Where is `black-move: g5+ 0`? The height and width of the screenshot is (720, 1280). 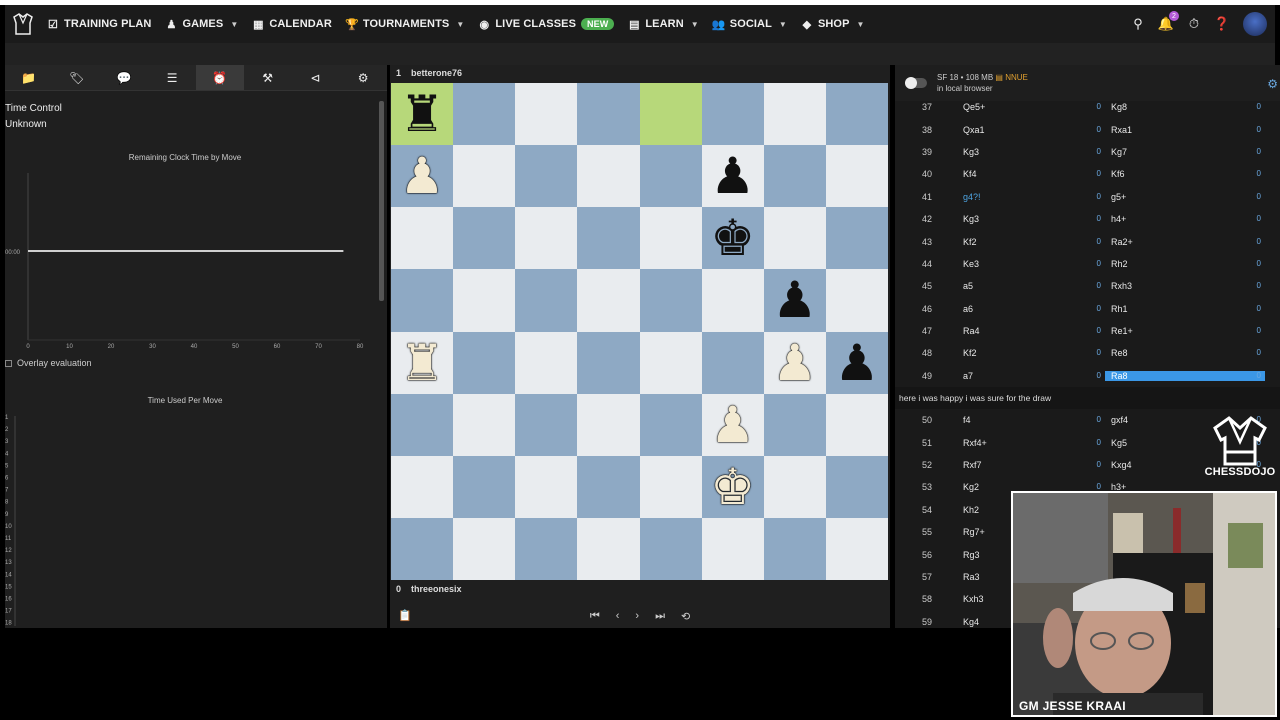 black-move: g5+ 0 is located at coordinates (1185, 197).